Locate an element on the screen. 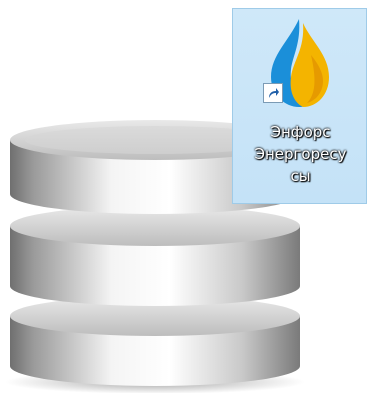  shortcut-label-line2: Энергоресу is located at coordinates (300, 154).